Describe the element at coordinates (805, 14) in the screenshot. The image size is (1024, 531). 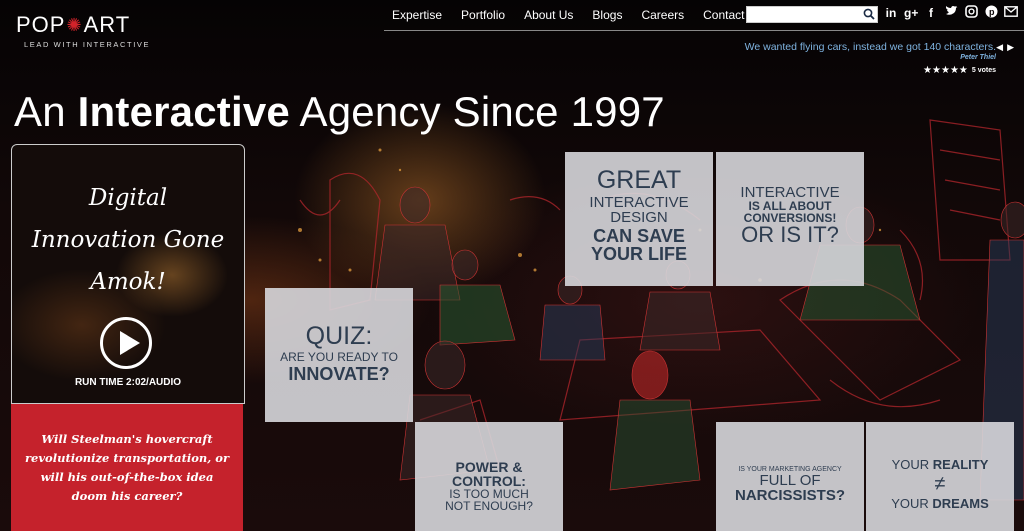
I see `search-input` at that location.